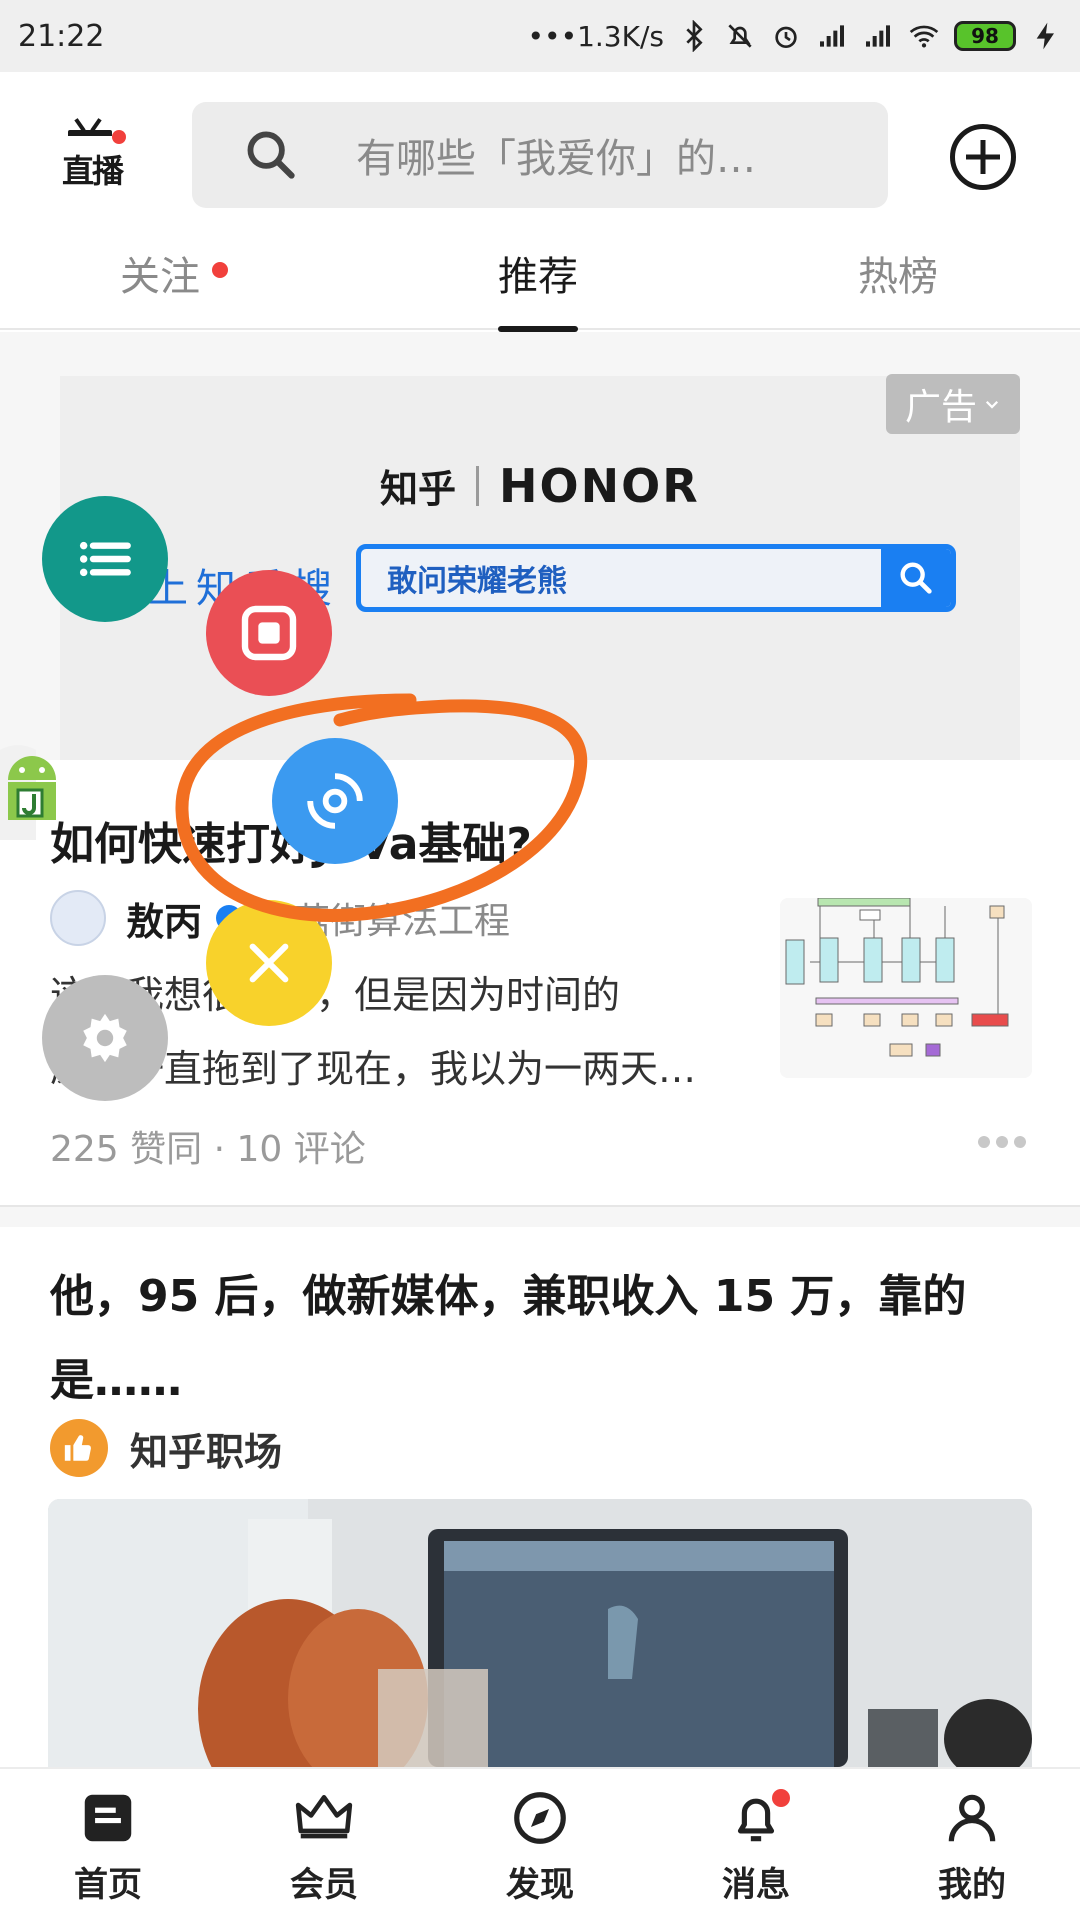 The image size is (1080, 1920). I want to click on article-photo, so click(540, 1633).